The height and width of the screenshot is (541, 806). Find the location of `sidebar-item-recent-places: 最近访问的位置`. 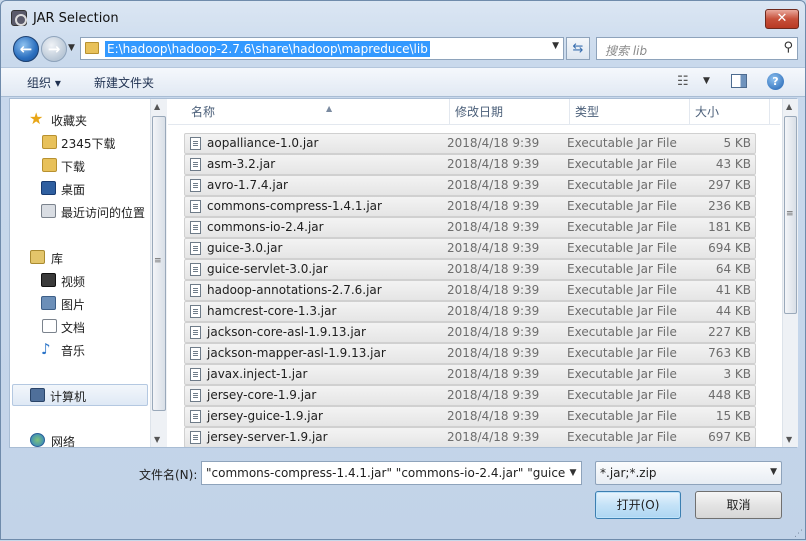

sidebar-item-recent-places: 最近访问的位置 is located at coordinates (80, 211).